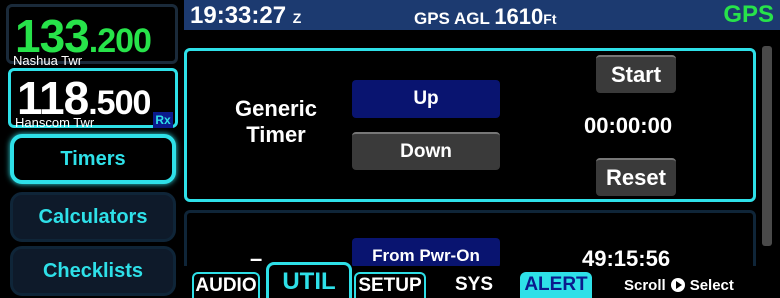 This screenshot has height=298, width=780. I want to click on generic-timer-label-line2: Timer, so click(276, 134).